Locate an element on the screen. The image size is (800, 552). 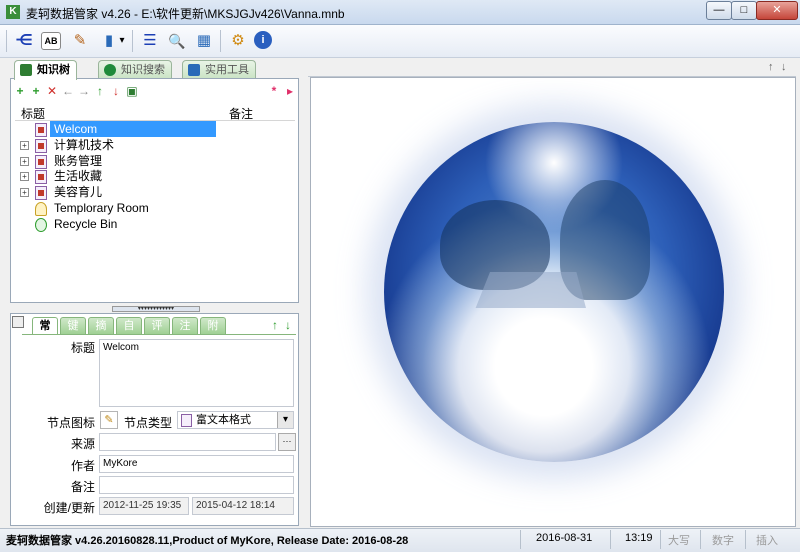
prop-tab-divider is located at coordinates (159, 334).